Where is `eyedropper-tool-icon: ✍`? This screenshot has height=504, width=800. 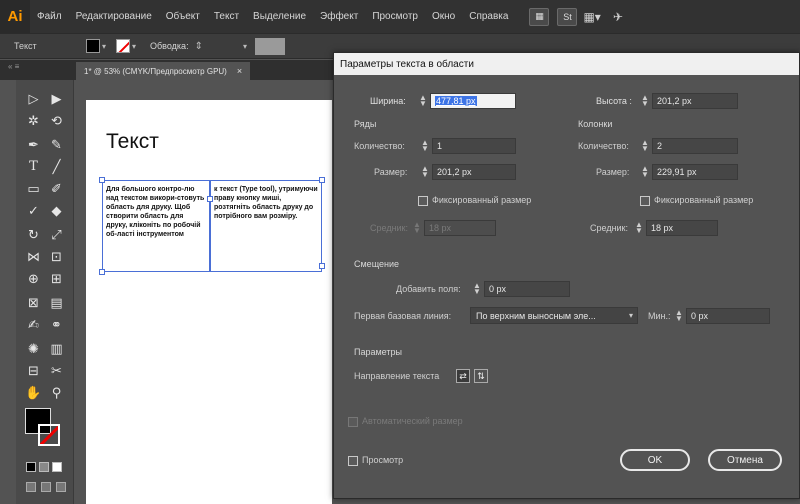
eyedropper-tool-icon: ✍ is located at coordinates (33, 324).